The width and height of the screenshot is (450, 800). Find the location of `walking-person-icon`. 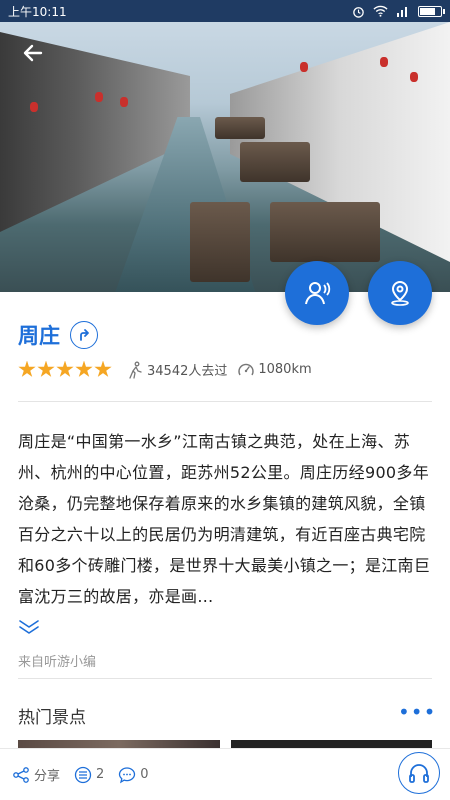

walking-person-icon is located at coordinates (135, 370).